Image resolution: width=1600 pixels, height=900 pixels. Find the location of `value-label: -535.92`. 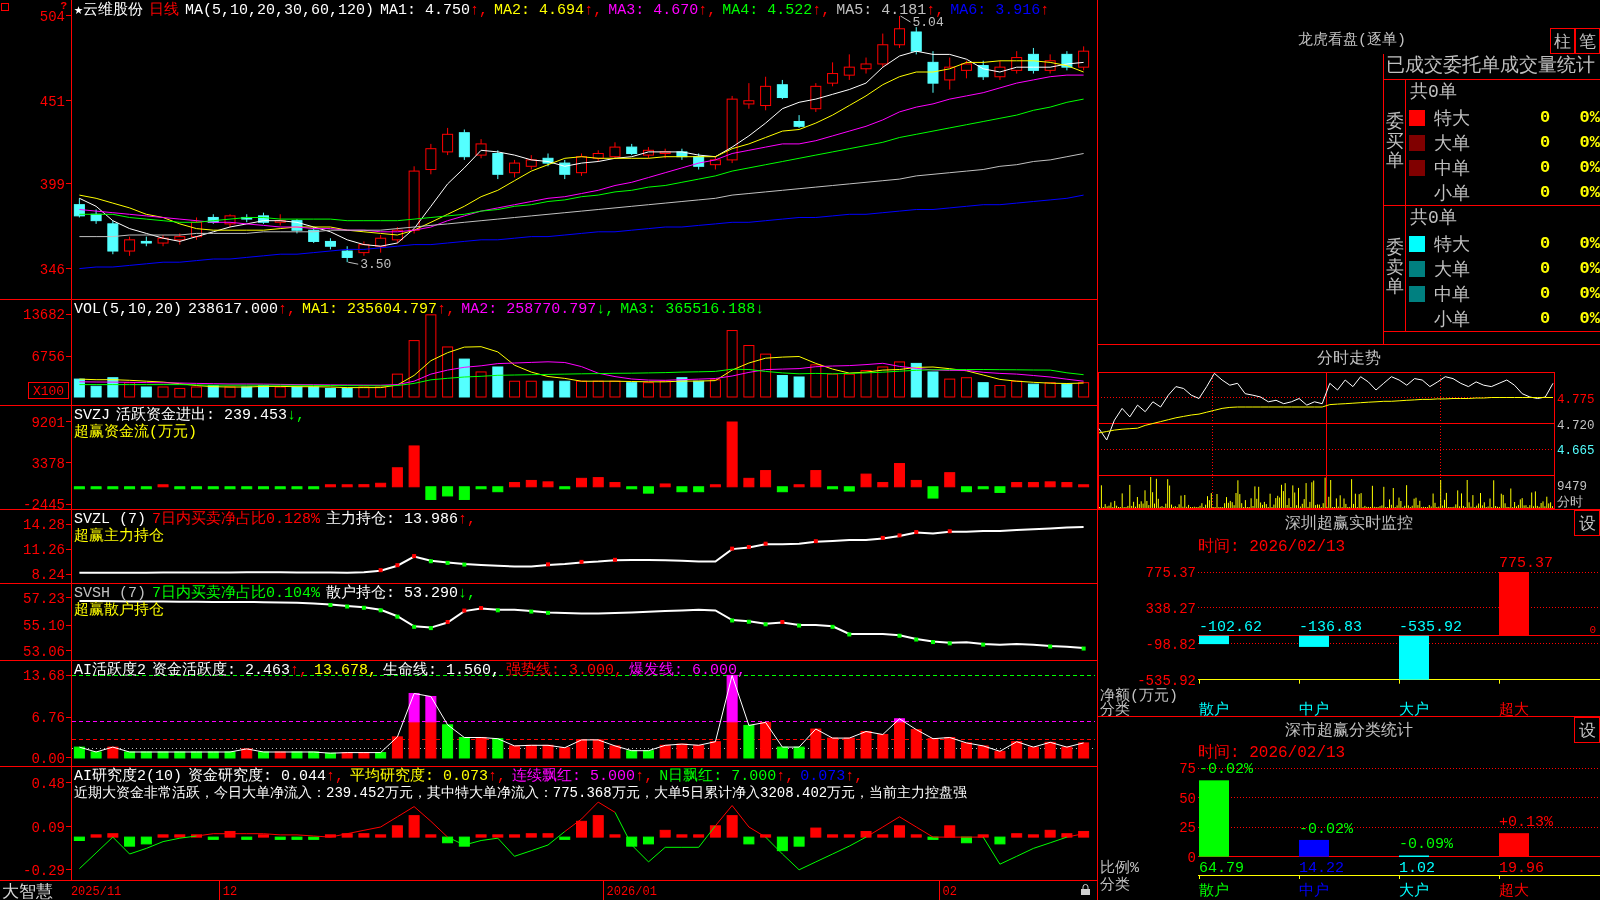

value-label: -535.92 is located at coordinates (1430, 627).